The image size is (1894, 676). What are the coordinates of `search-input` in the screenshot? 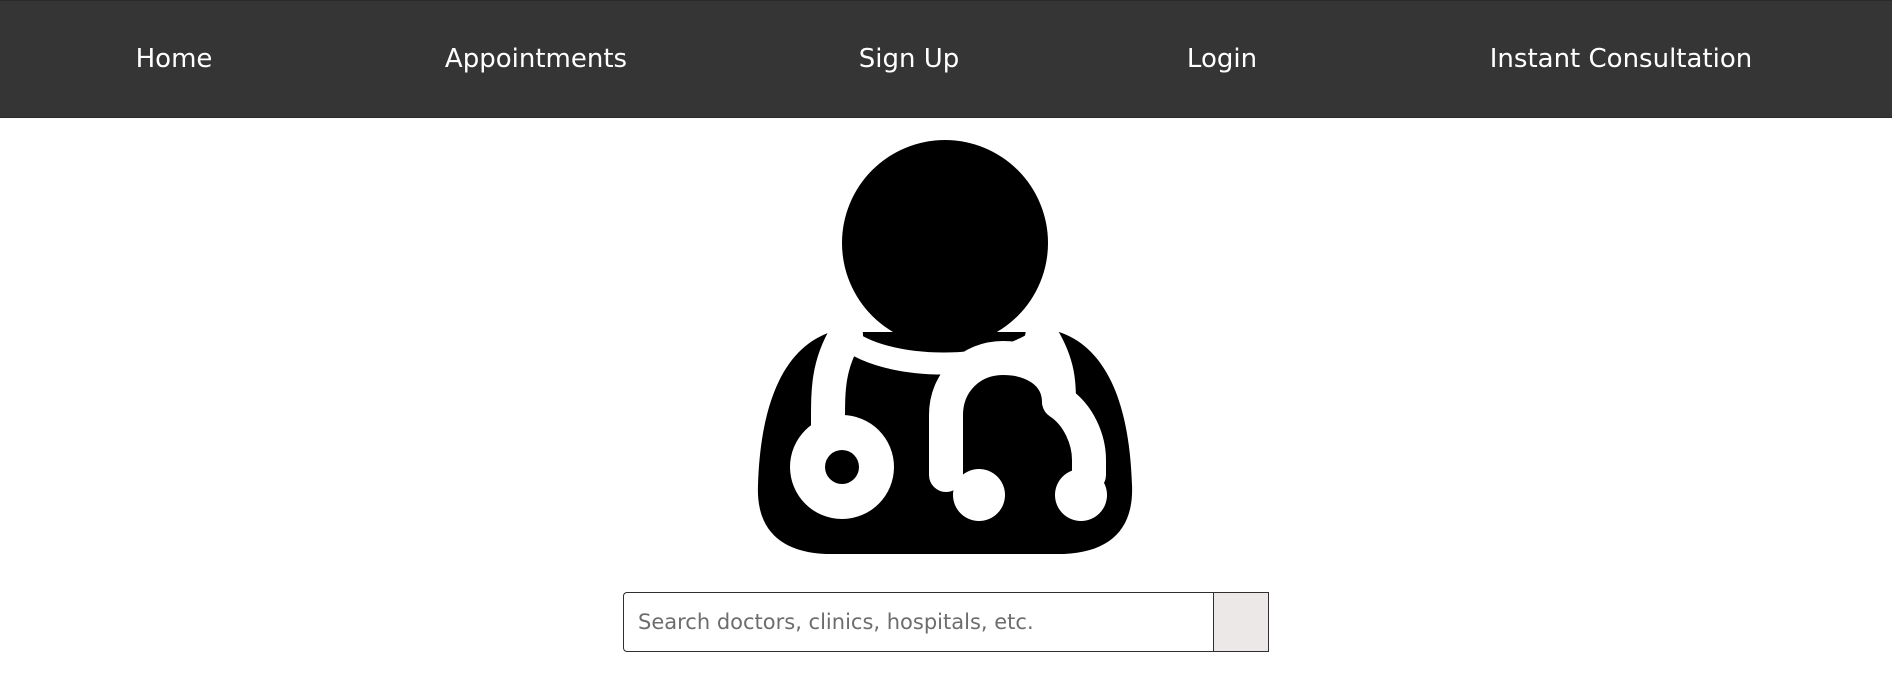 It's located at (918, 622).